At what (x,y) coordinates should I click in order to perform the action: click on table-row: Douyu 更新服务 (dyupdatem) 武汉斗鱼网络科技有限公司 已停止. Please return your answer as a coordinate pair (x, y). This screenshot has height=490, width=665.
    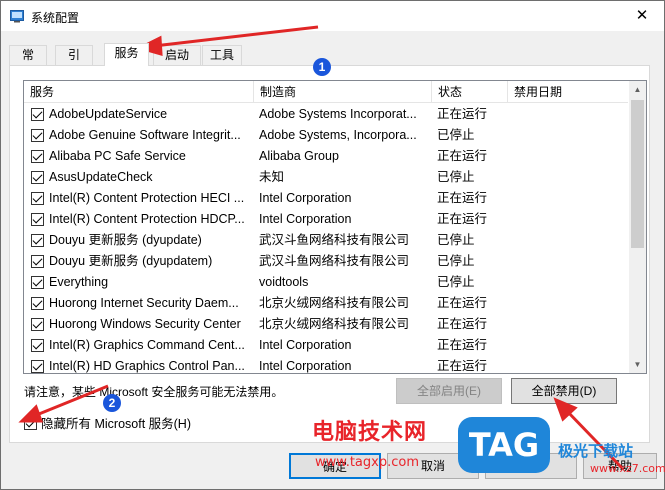
    Looking at the image, I should click on (326, 261).